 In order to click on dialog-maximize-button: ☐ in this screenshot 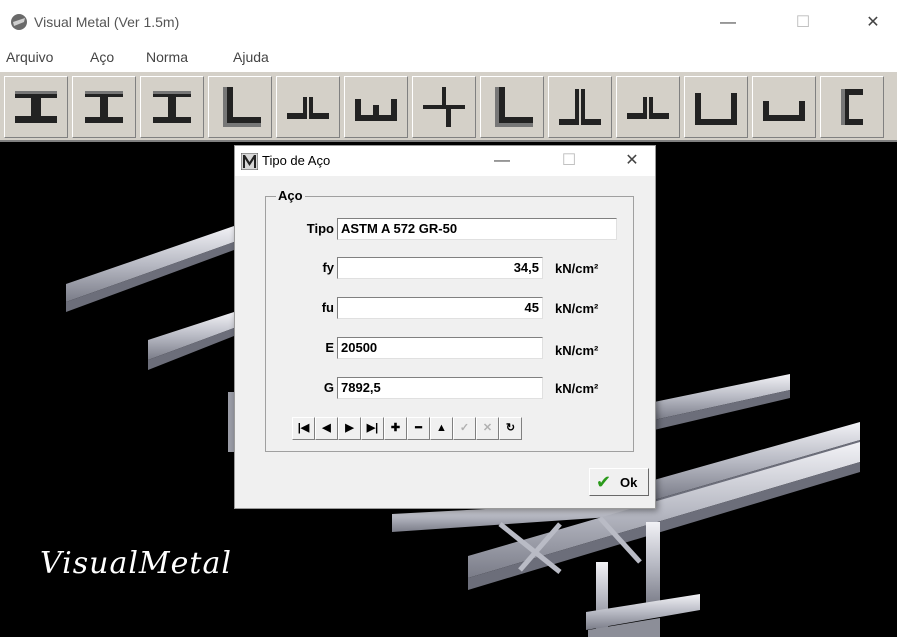, I will do `click(569, 160)`.